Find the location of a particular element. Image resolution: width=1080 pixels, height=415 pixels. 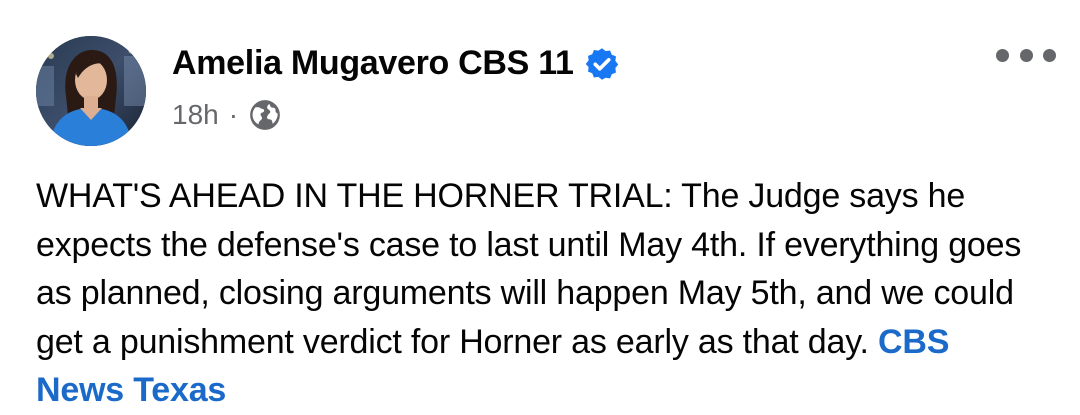

post-timestamp: 18h is located at coordinates (195, 115).